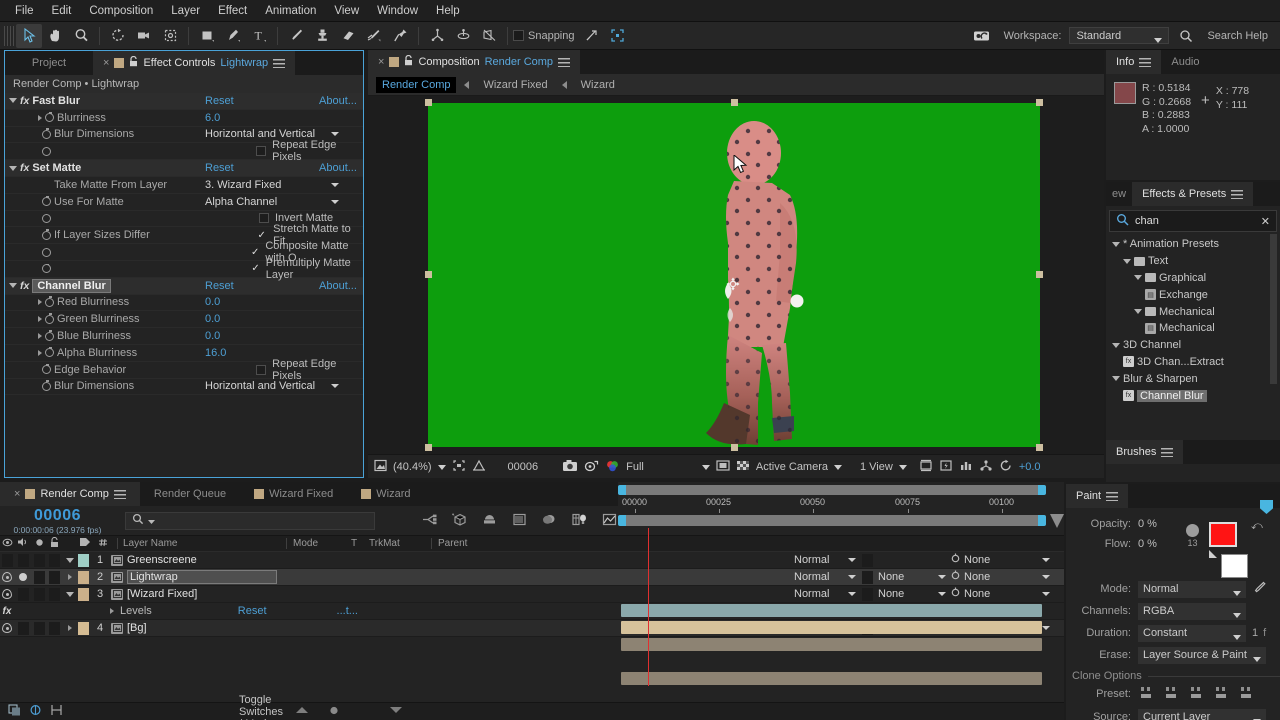 The width and height of the screenshot is (1280, 720). What do you see at coordinates (428, 102) in the screenshot?
I see `selection-handle-tl` at bounding box center [428, 102].